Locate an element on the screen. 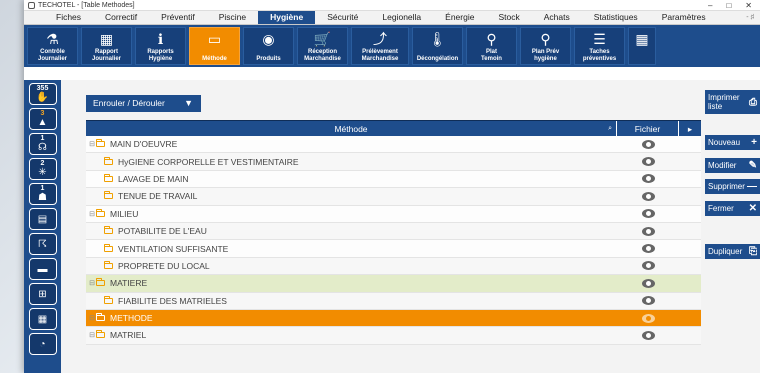  table-row: TENUE DE TRAVAIL is located at coordinates (393, 197).